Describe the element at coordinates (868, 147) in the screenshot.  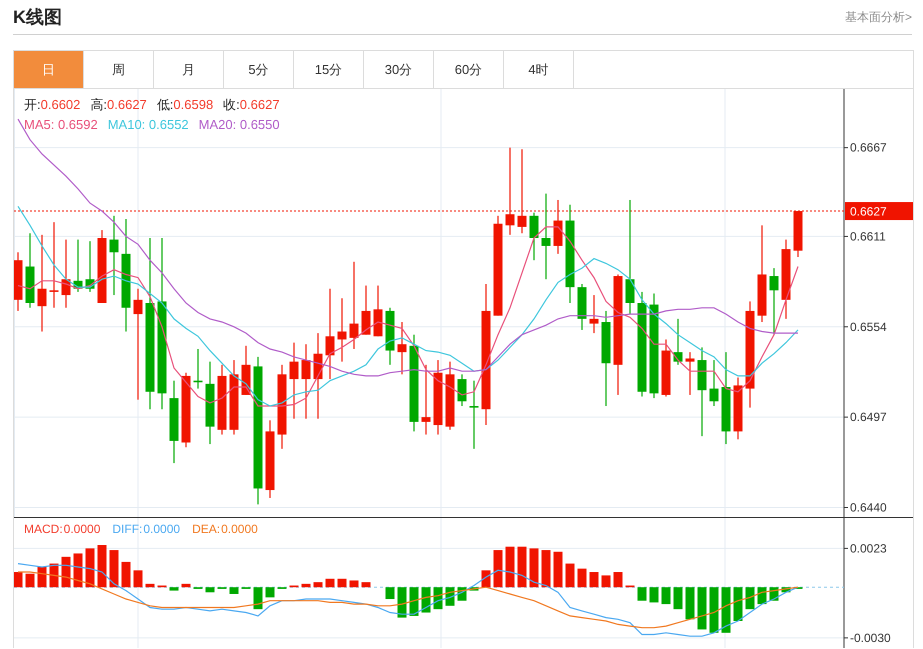
I see `axis-label: 0.6667` at that location.